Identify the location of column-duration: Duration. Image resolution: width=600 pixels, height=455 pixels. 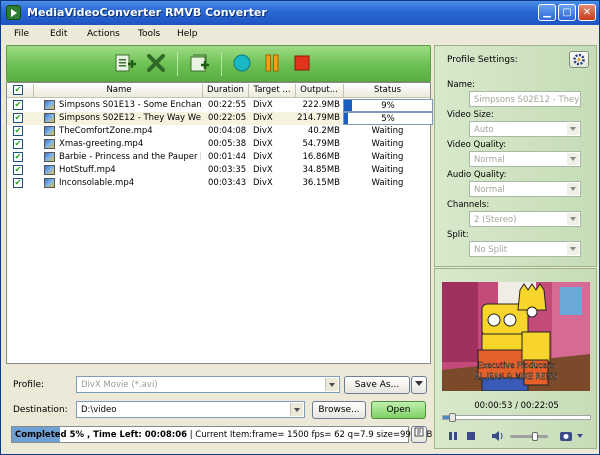
(225, 90).